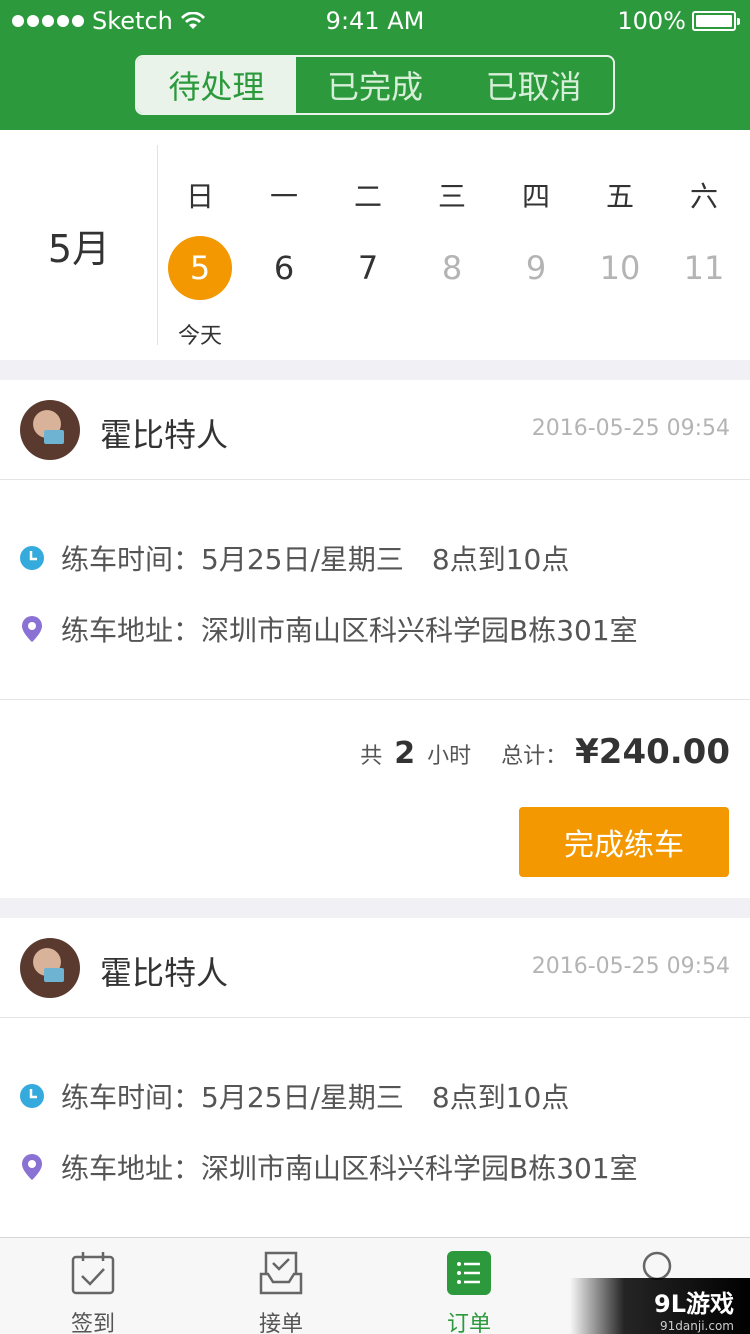  What do you see at coordinates (703, 196) in the screenshot?
I see `weekday-sat: 六` at bounding box center [703, 196].